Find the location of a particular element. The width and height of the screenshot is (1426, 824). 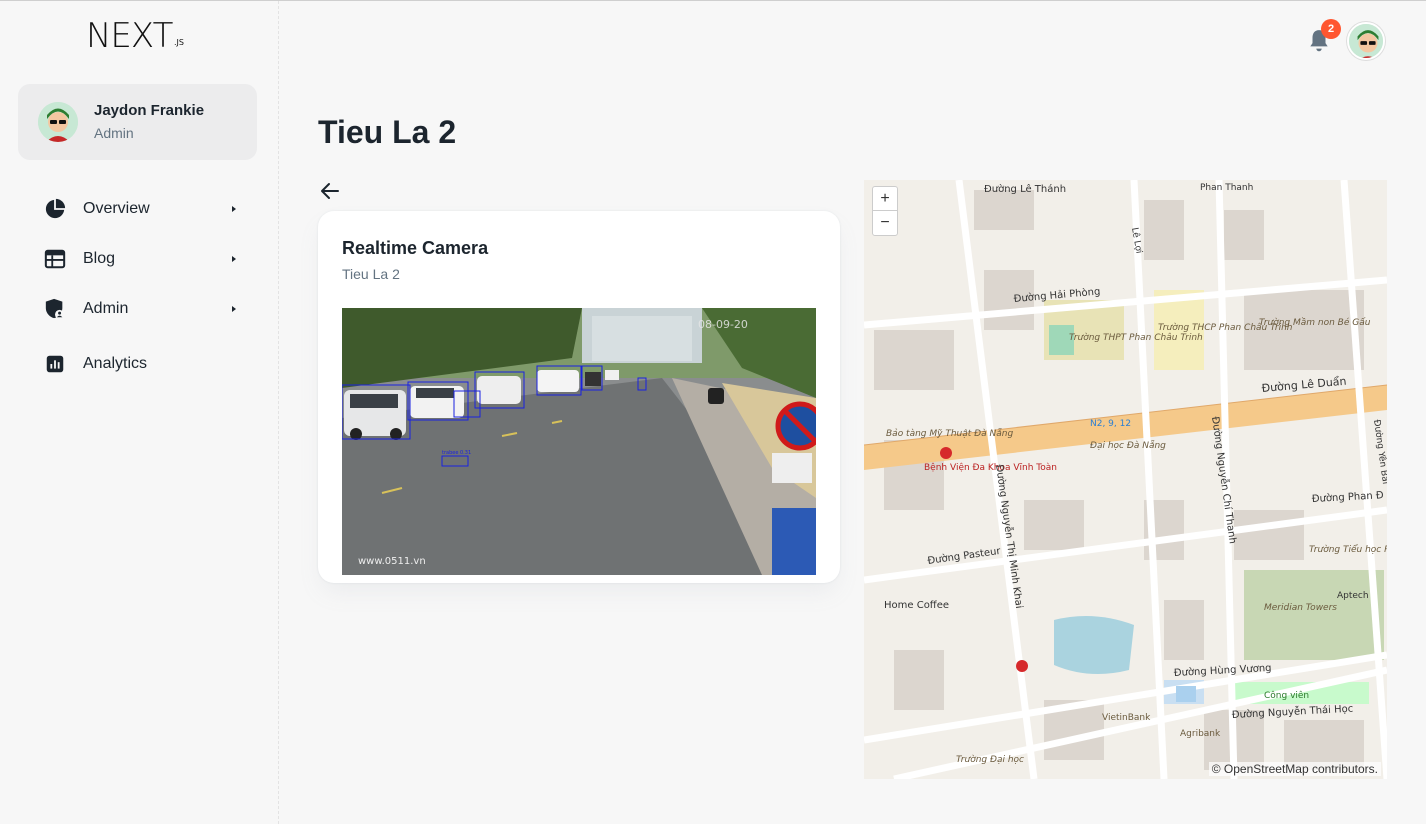

back-arrow-icon is located at coordinates (330, 191).